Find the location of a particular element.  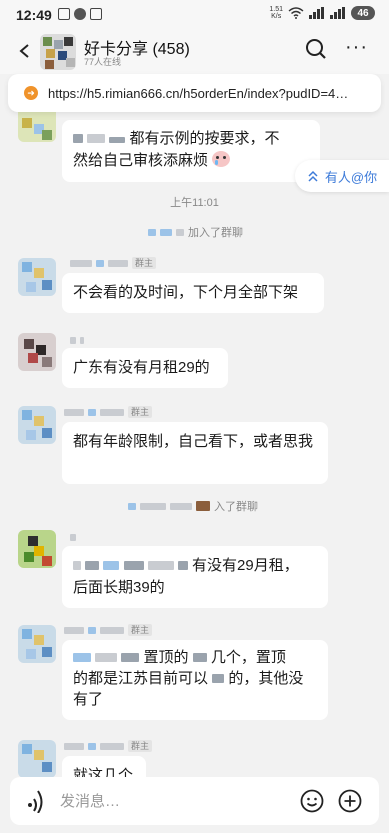

emoji-icon is located at coordinates (312, 801).